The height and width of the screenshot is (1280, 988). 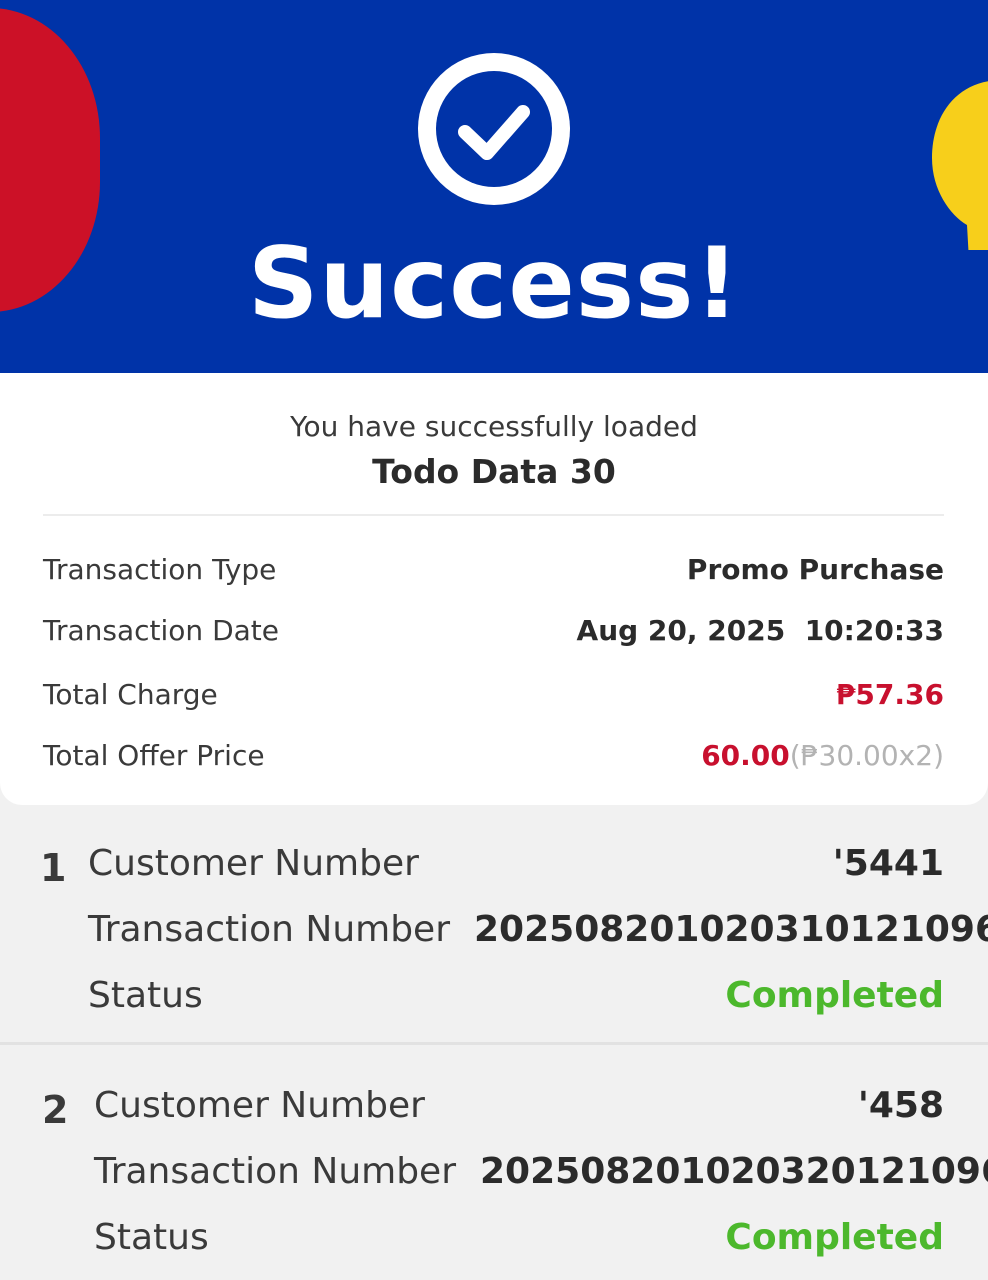 I want to click on product-name: Todo Data 30, so click(x=494, y=471).